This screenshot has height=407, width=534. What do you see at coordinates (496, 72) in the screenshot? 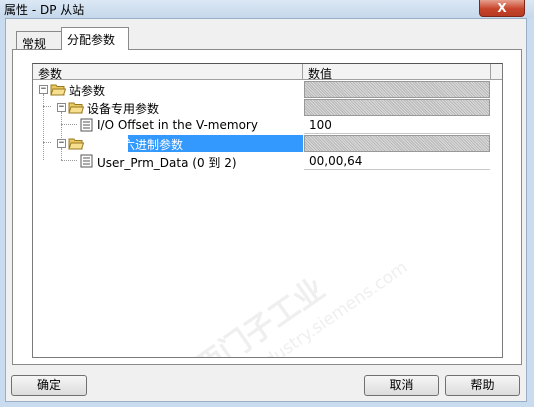
I see `header-filler` at bounding box center [496, 72].